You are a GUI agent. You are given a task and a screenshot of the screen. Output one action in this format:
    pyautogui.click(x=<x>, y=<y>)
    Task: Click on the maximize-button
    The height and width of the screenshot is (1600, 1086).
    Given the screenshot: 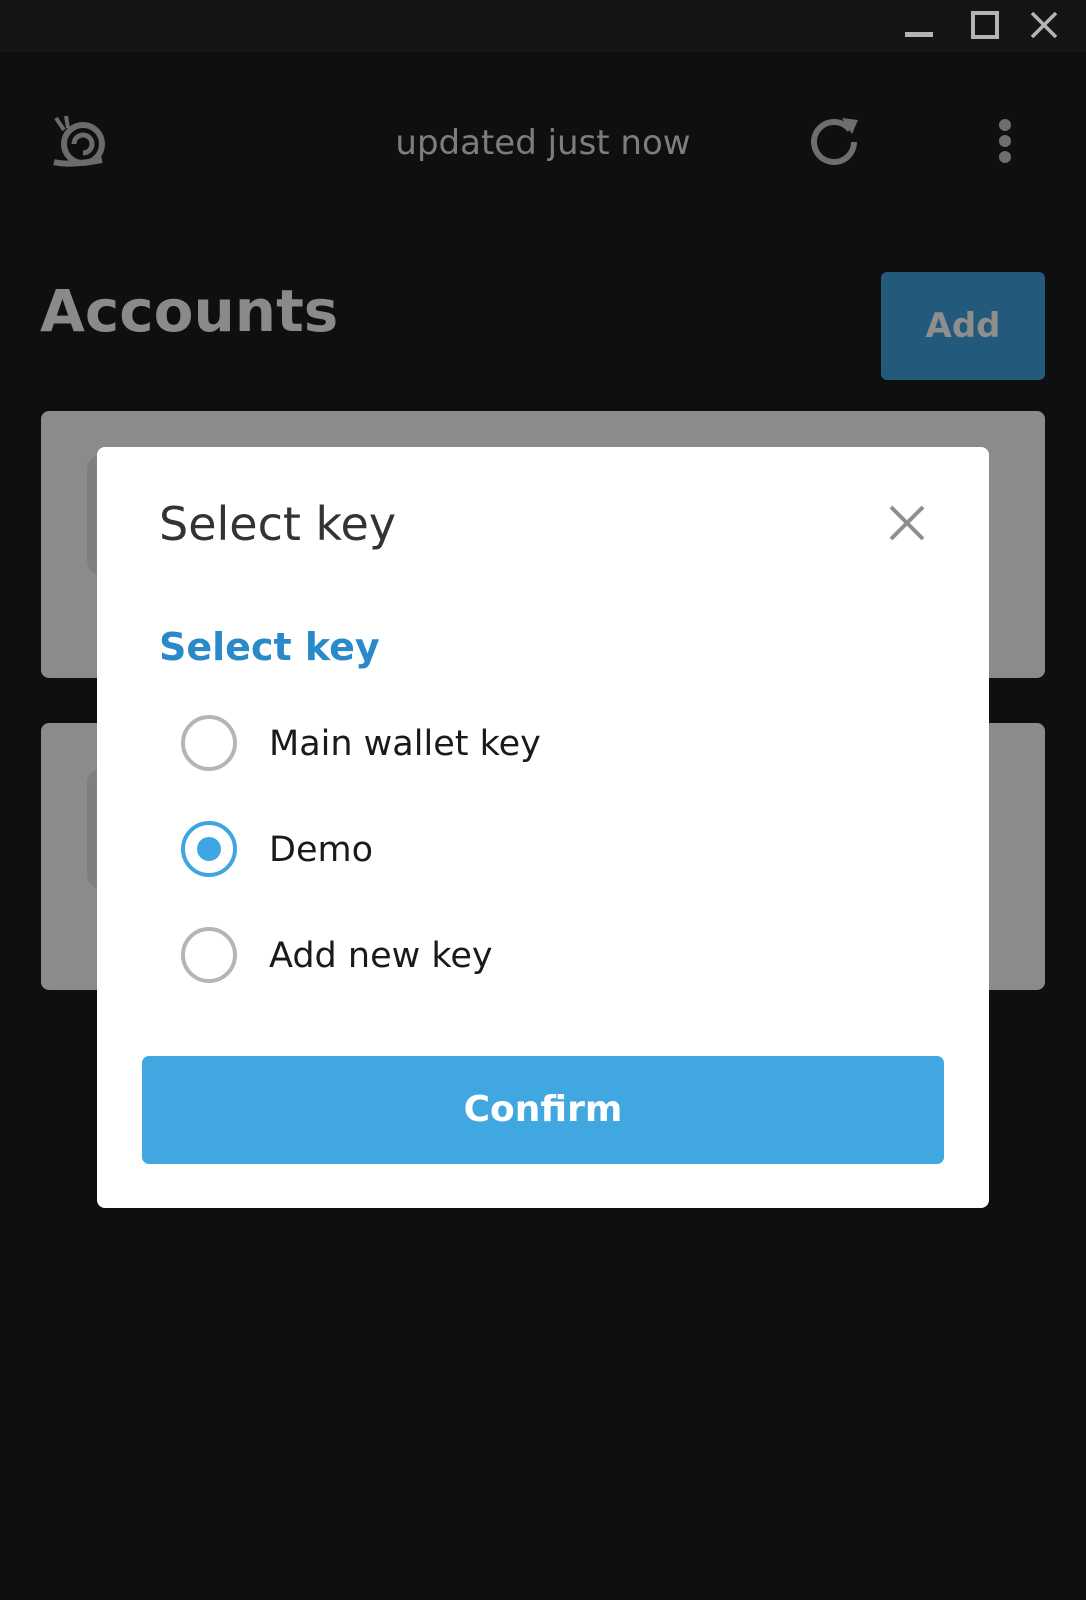 What is the action you would take?
    pyautogui.click(x=985, y=26)
    